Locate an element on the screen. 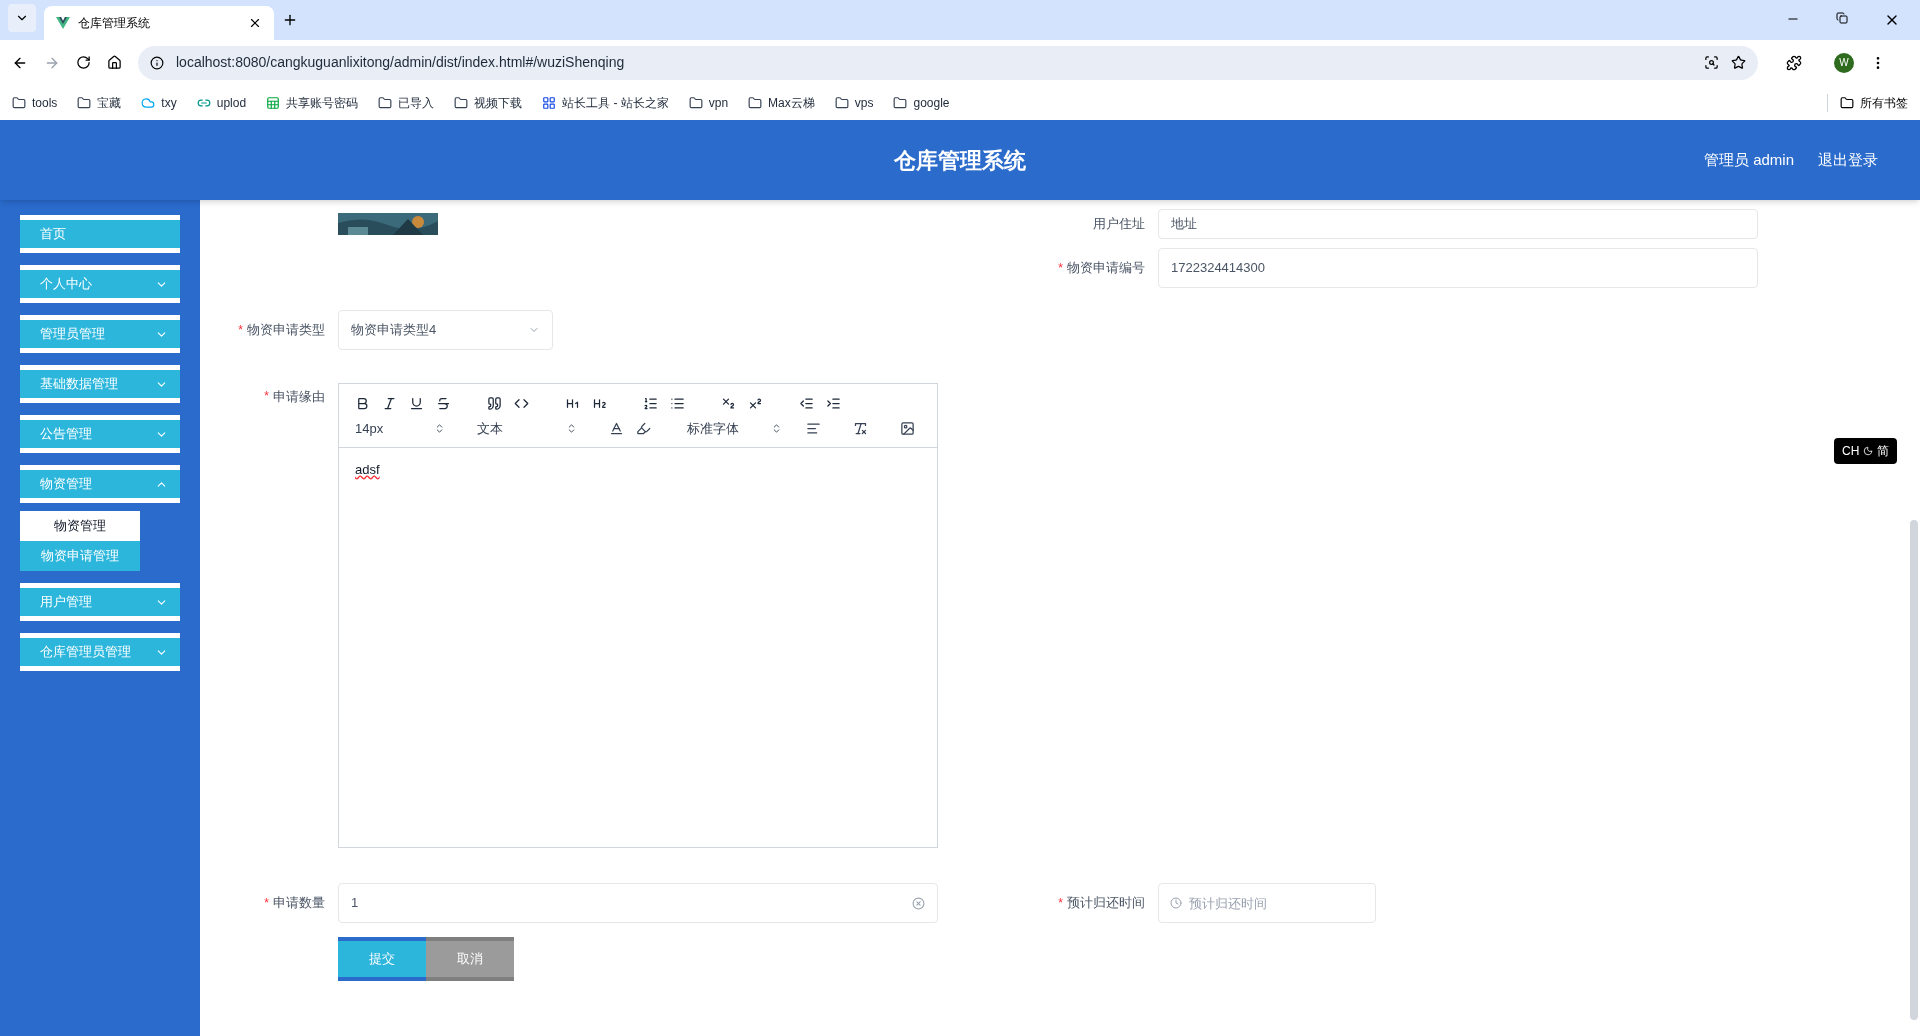 This screenshot has height=1036, width=1920. superscript-icon is located at coordinates (755, 403).